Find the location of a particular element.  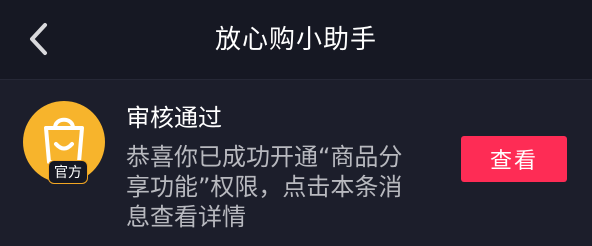

message-title: 审核通过 is located at coordinates (174, 118).